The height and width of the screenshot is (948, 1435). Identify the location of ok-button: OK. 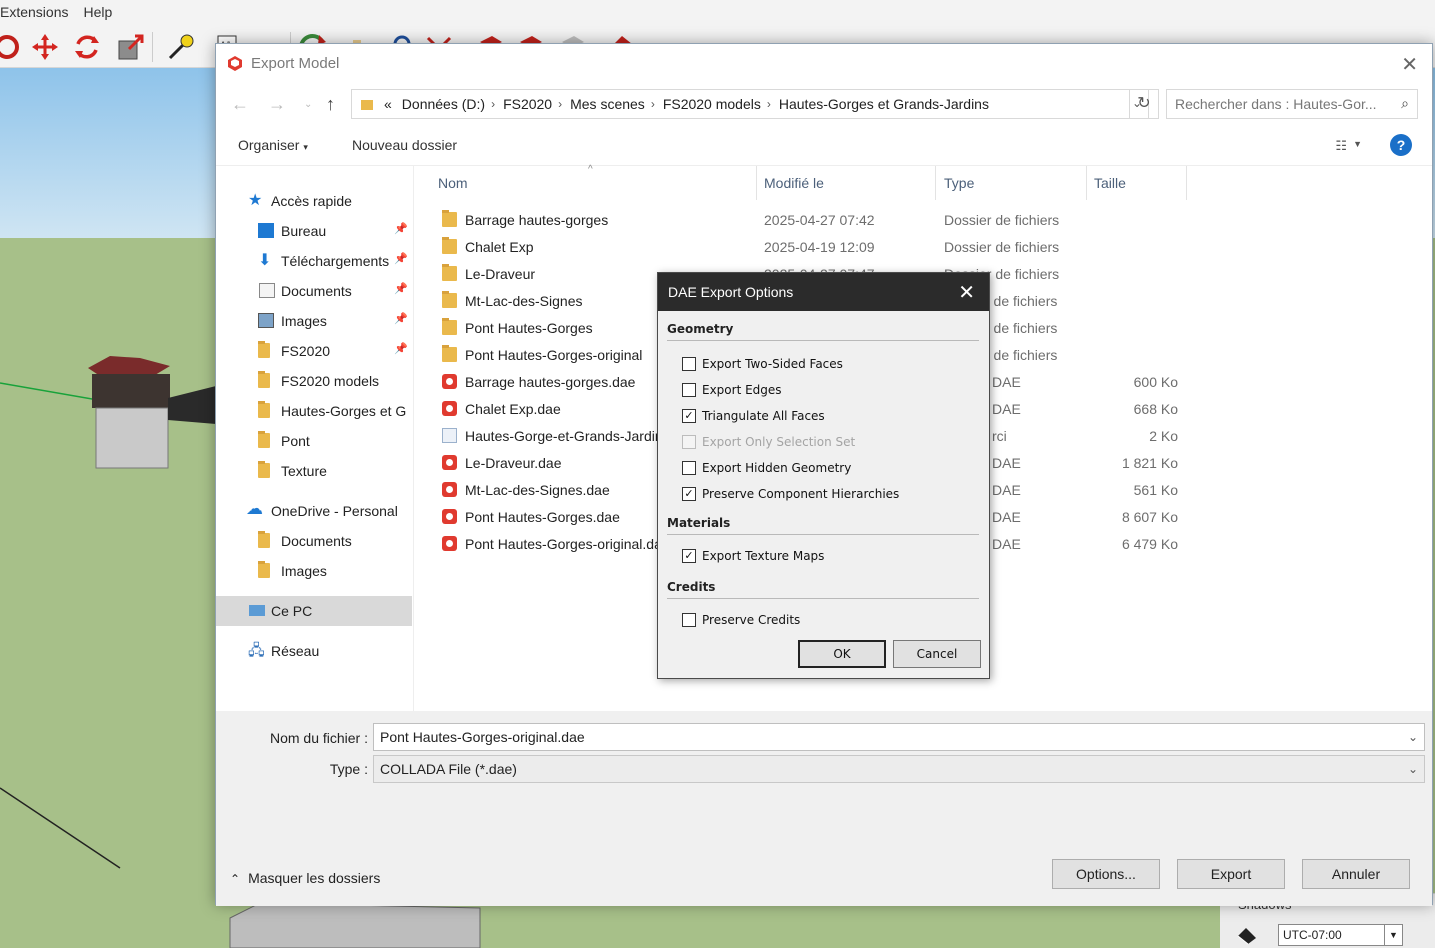
(842, 654).